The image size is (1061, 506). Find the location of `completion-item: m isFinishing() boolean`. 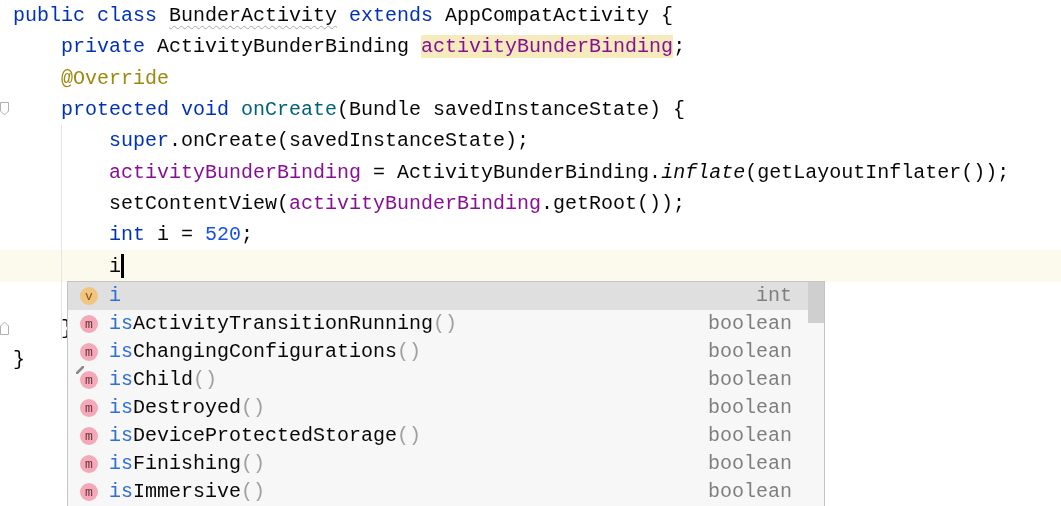

completion-item: m isFinishing() boolean is located at coordinates (438, 464).